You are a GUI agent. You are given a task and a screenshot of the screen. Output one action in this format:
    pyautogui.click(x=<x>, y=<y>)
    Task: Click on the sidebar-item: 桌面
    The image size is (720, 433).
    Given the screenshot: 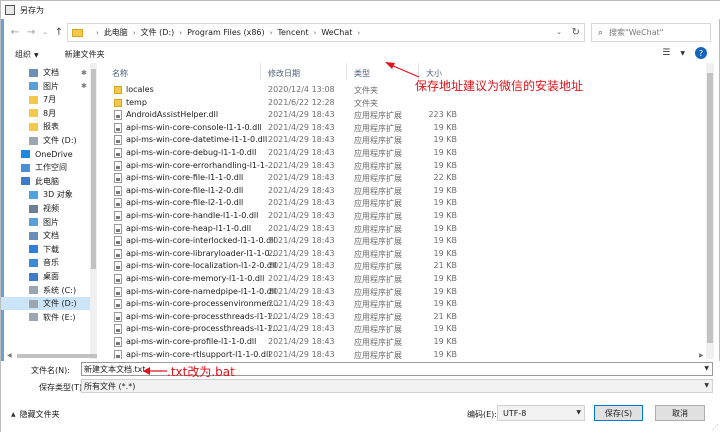 What is the action you would take?
    pyautogui.click(x=45, y=276)
    